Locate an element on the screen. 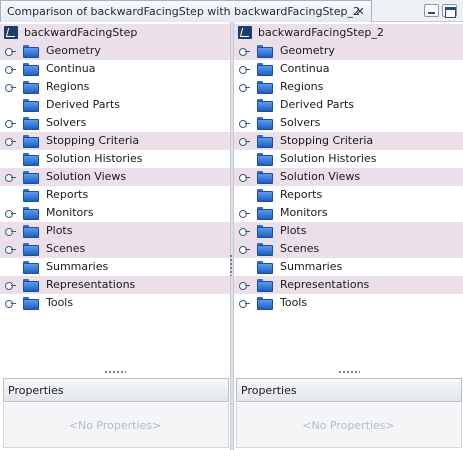 This screenshot has height=450, width=463. close-icon: ✕ is located at coordinates (360, 11).